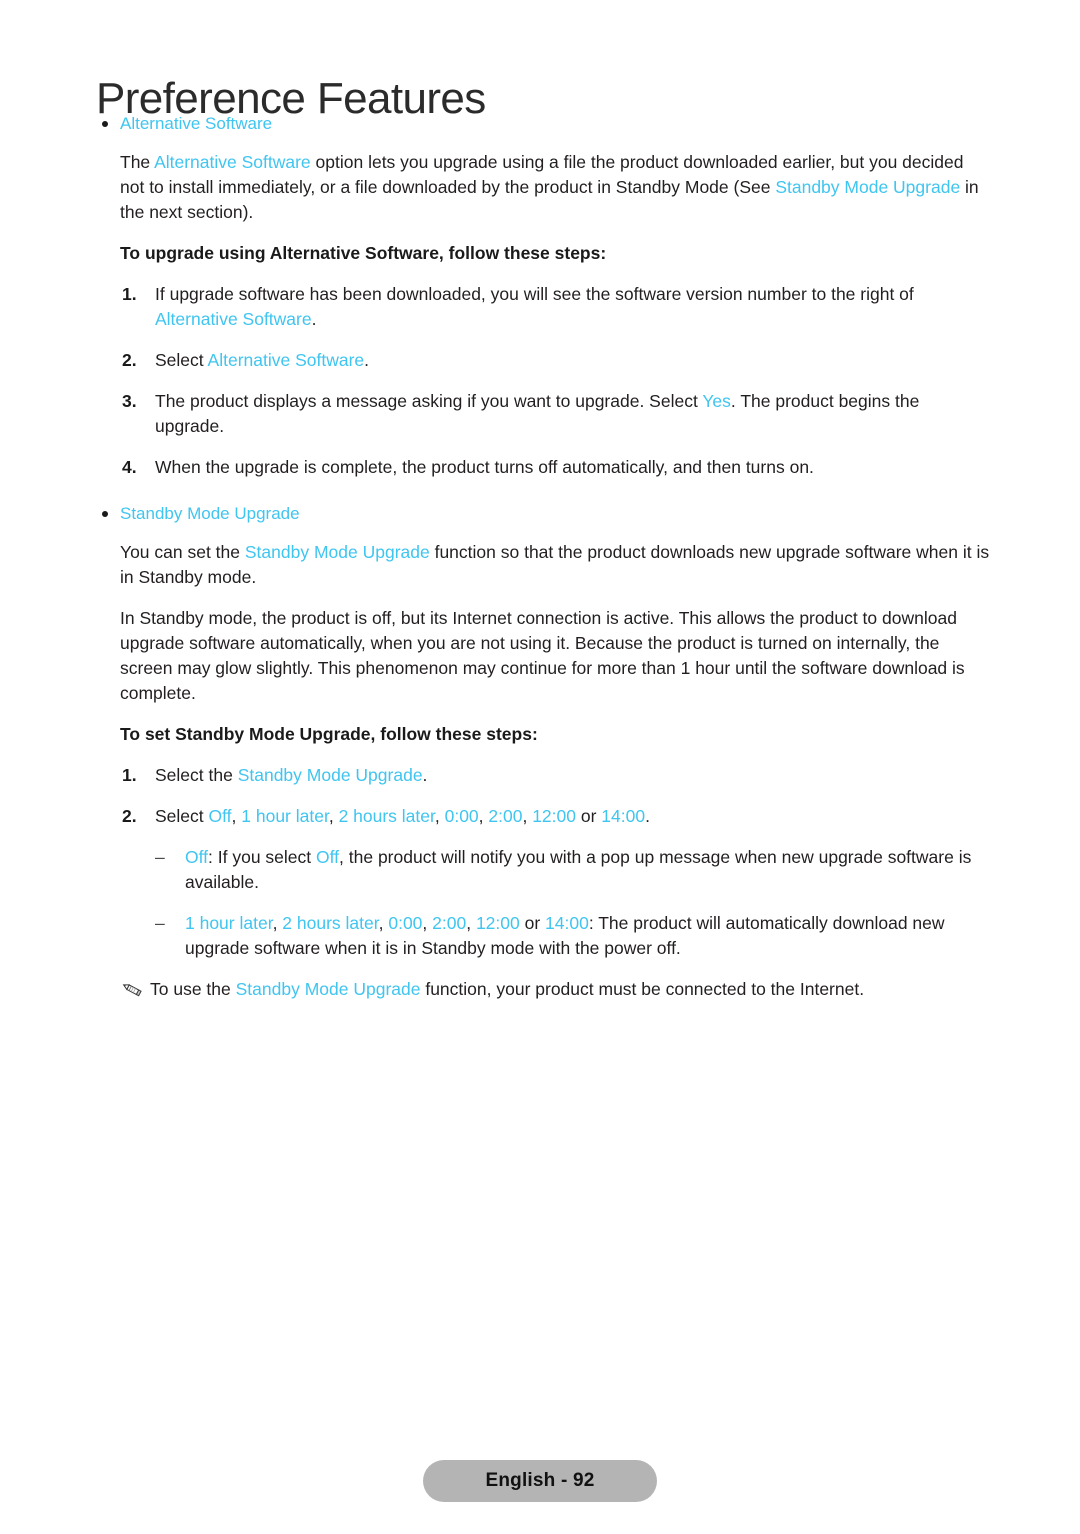 The image size is (1080, 1534). Describe the element at coordinates (540, 360) in the screenshot. I see `numbered-step: 2. Select Alternative Software.` at that location.